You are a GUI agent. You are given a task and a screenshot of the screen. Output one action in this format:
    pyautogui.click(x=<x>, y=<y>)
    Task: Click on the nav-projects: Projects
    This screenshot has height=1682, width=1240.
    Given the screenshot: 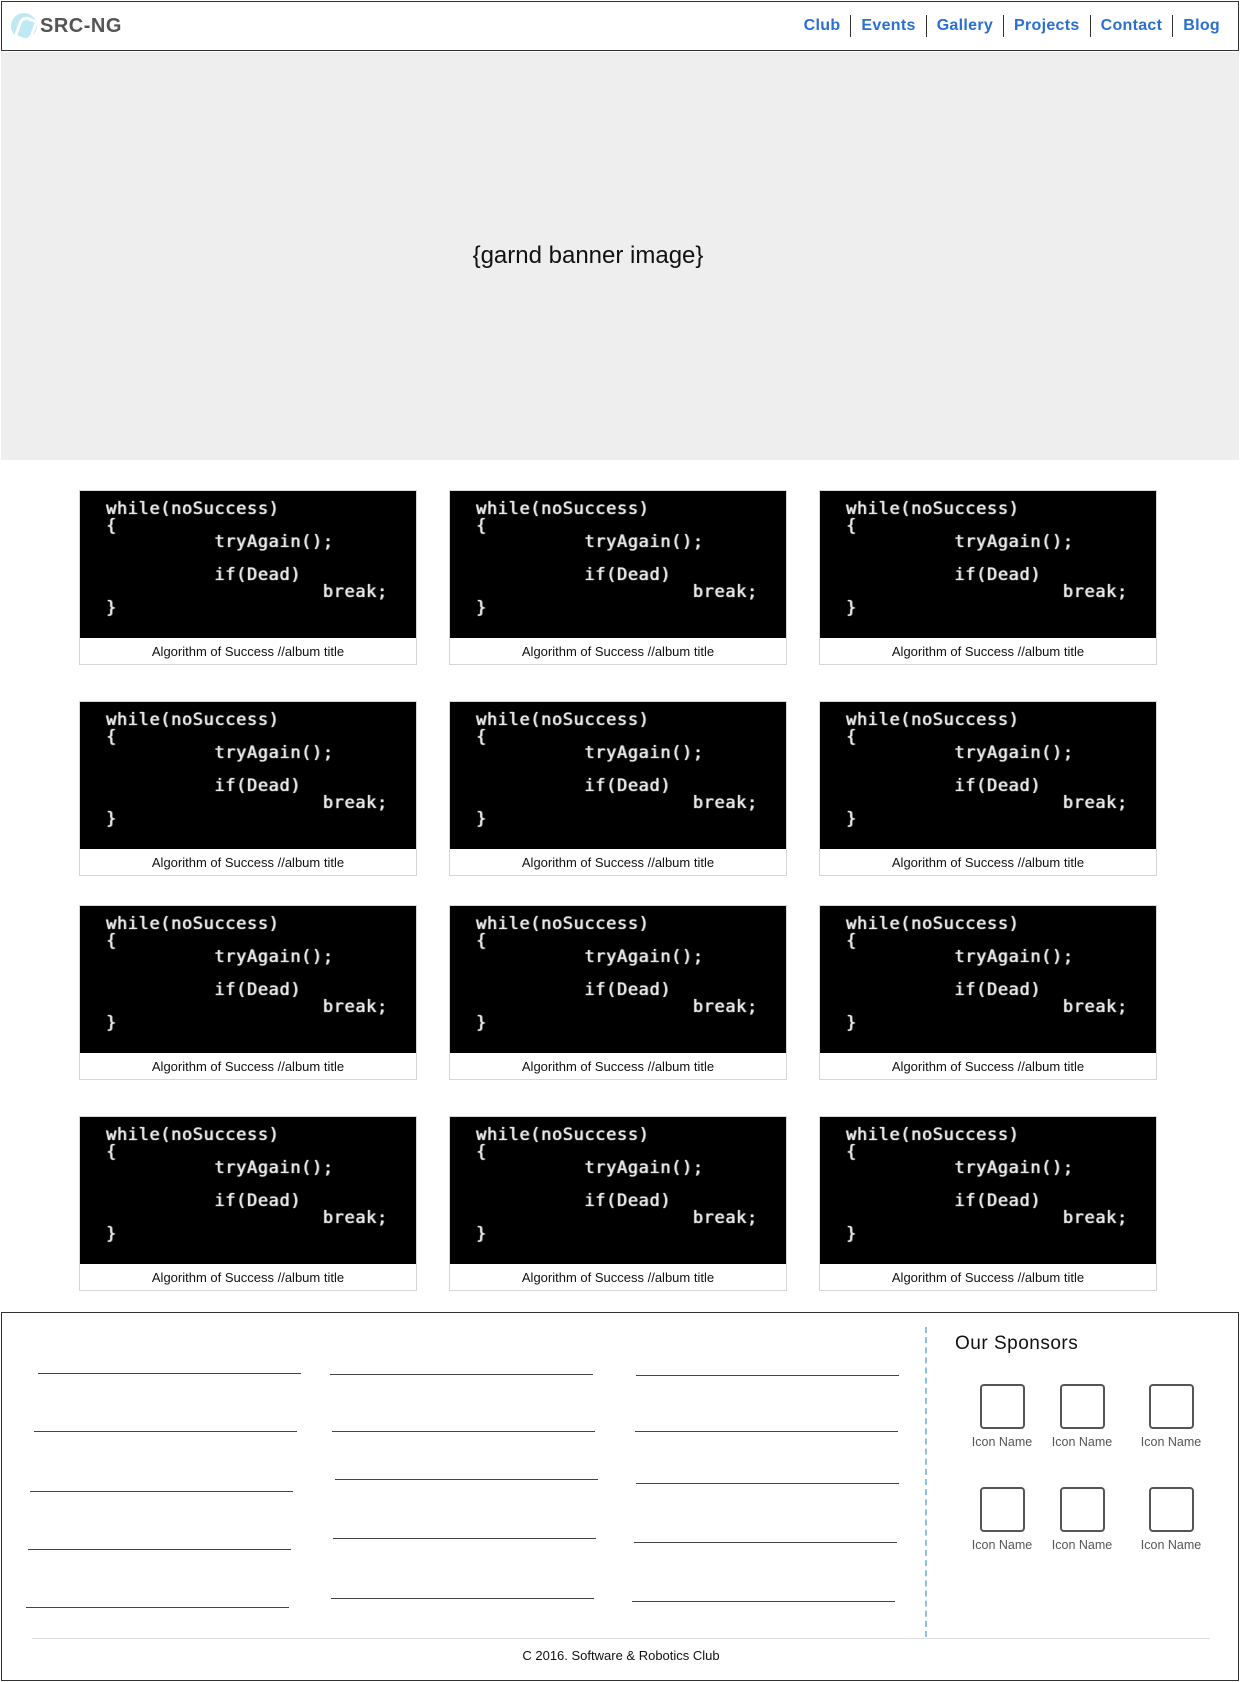 What is the action you would take?
    pyautogui.click(x=1046, y=26)
    